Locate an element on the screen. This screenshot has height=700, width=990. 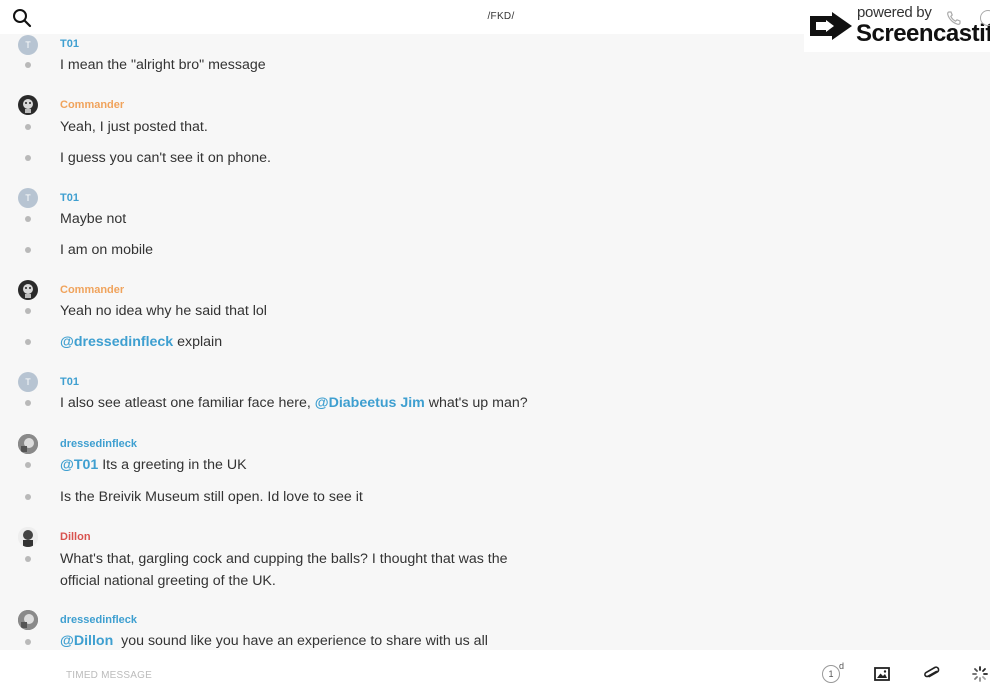
user-mention: @Dillon is located at coordinates (86, 641).